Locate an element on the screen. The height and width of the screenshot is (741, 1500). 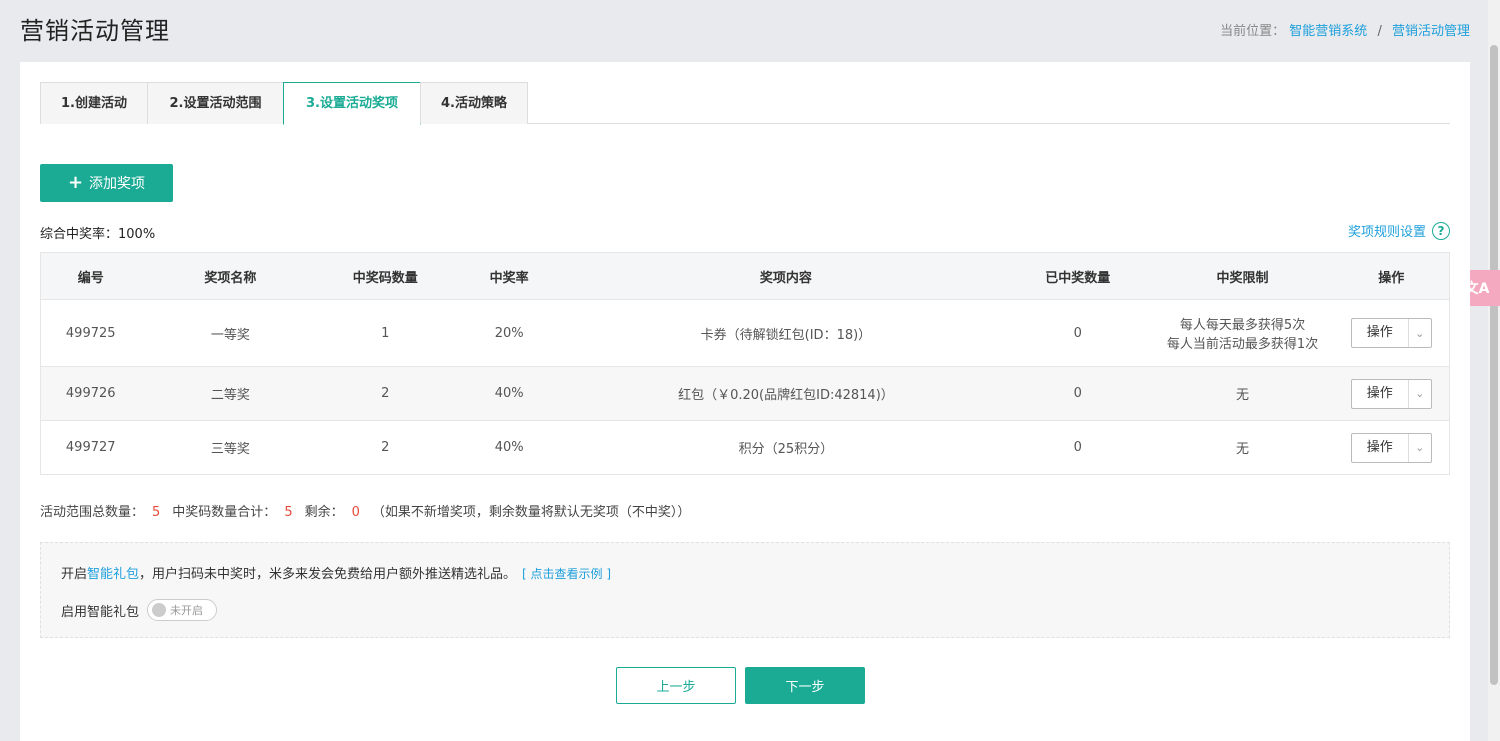
smart-gift-toggle: 未开启 is located at coordinates (182, 610).